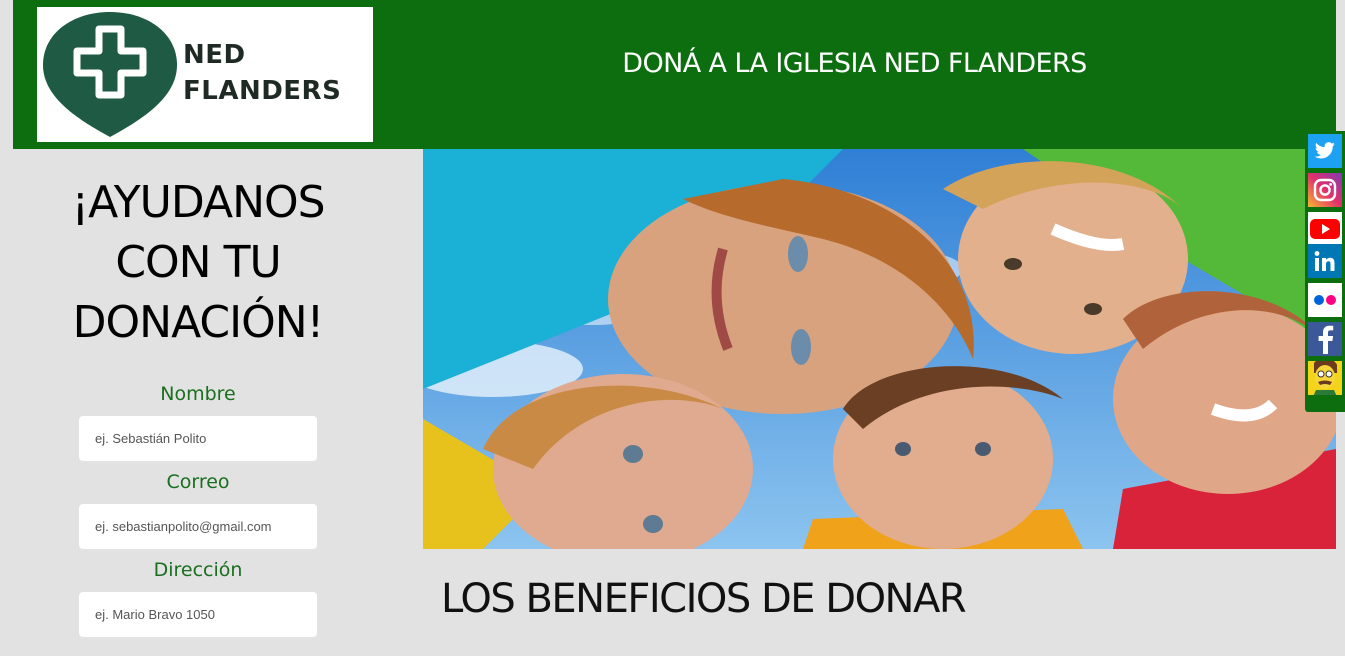 This screenshot has height=656, width=1345. Describe the element at coordinates (198, 570) in the screenshot. I see `address-label: Dirección` at that location.